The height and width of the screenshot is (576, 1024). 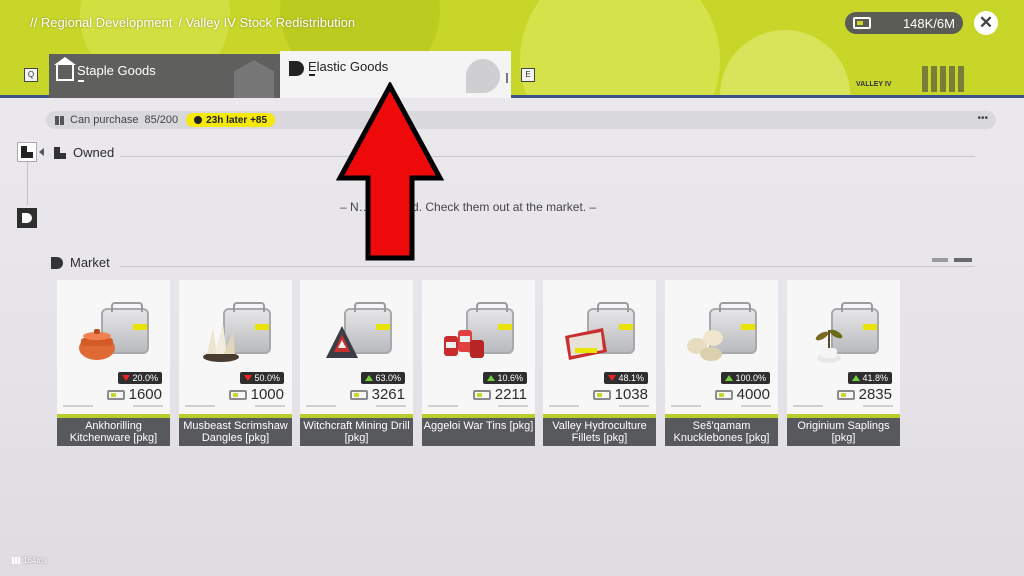 I want to click on side-nav-market, so click(x=27, y=218).